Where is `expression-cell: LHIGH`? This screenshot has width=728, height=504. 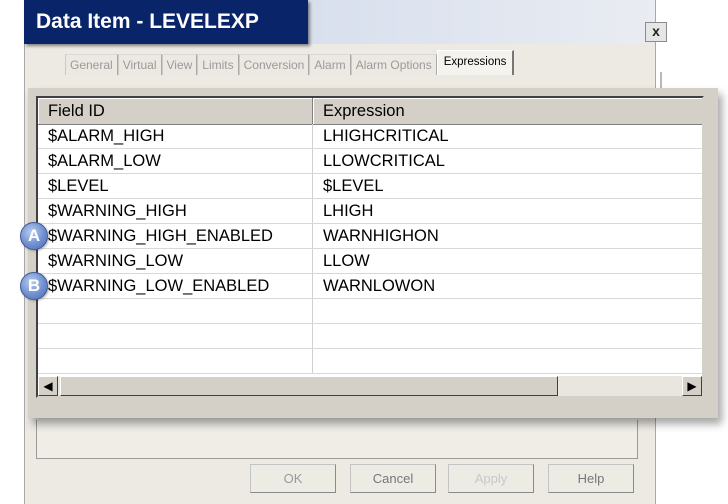 expression-cell: LHIGH is located at coordinates (348, 211).